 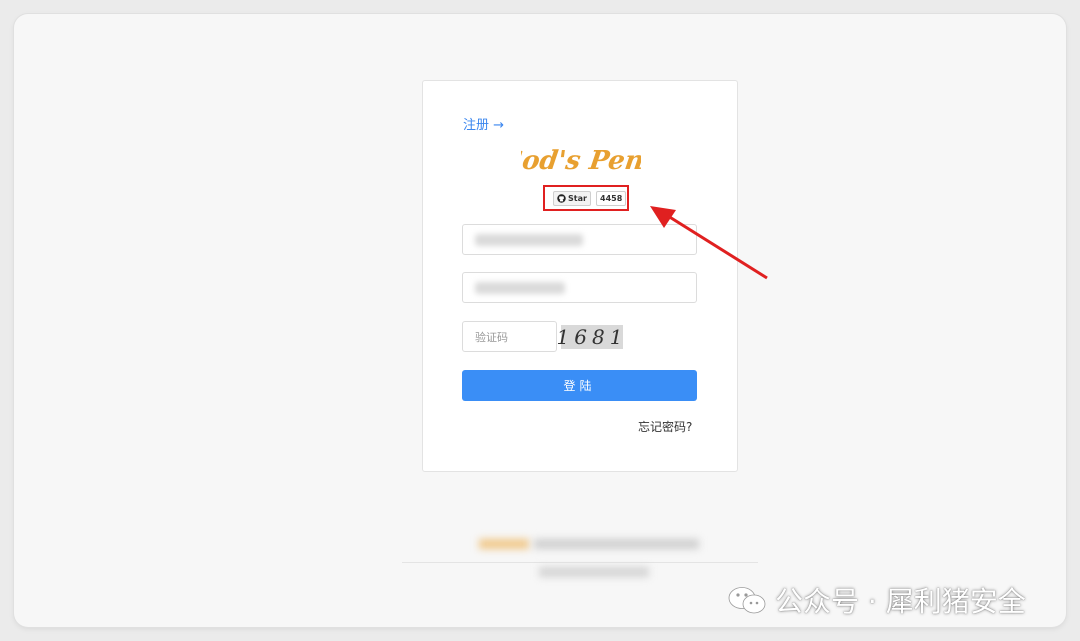 What do you see at coordinates (747, 600) in the screenshot?
I see `wechat-icon` at bounding box center [747, 600].